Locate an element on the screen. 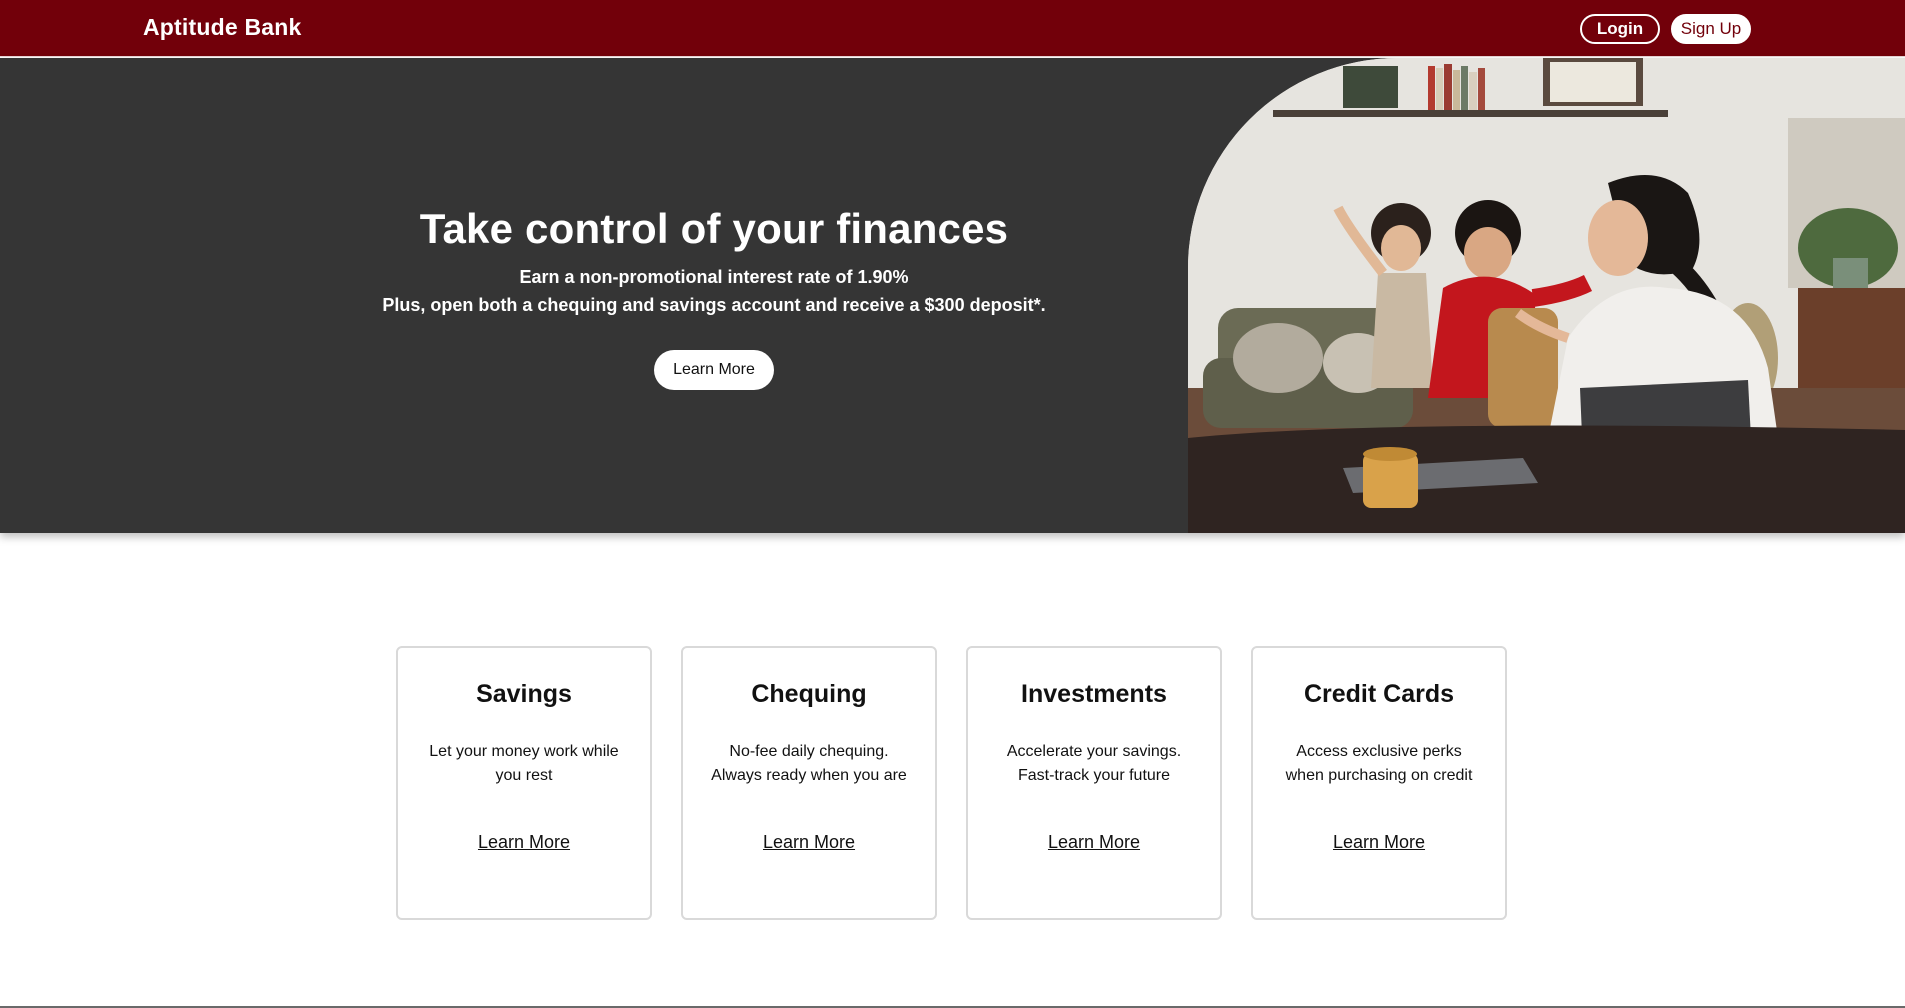  card-description: Let your money work while you rest is located at coordinates (524, 763).